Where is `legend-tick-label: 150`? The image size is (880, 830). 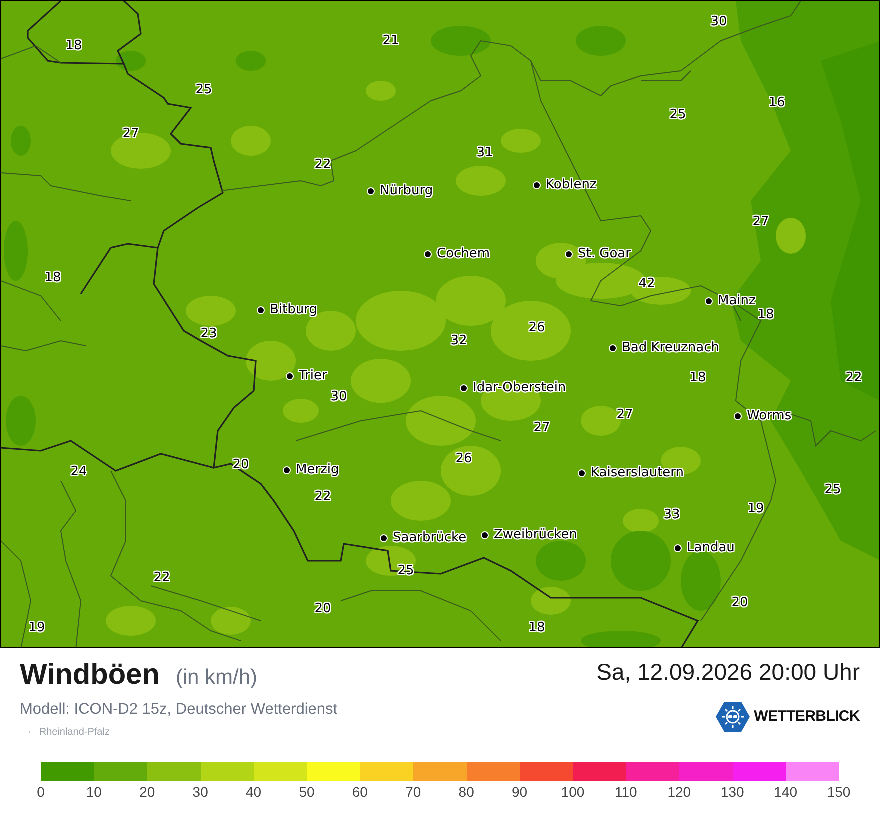 legend-tick-label: 150 is located at coordinates (839, 792).